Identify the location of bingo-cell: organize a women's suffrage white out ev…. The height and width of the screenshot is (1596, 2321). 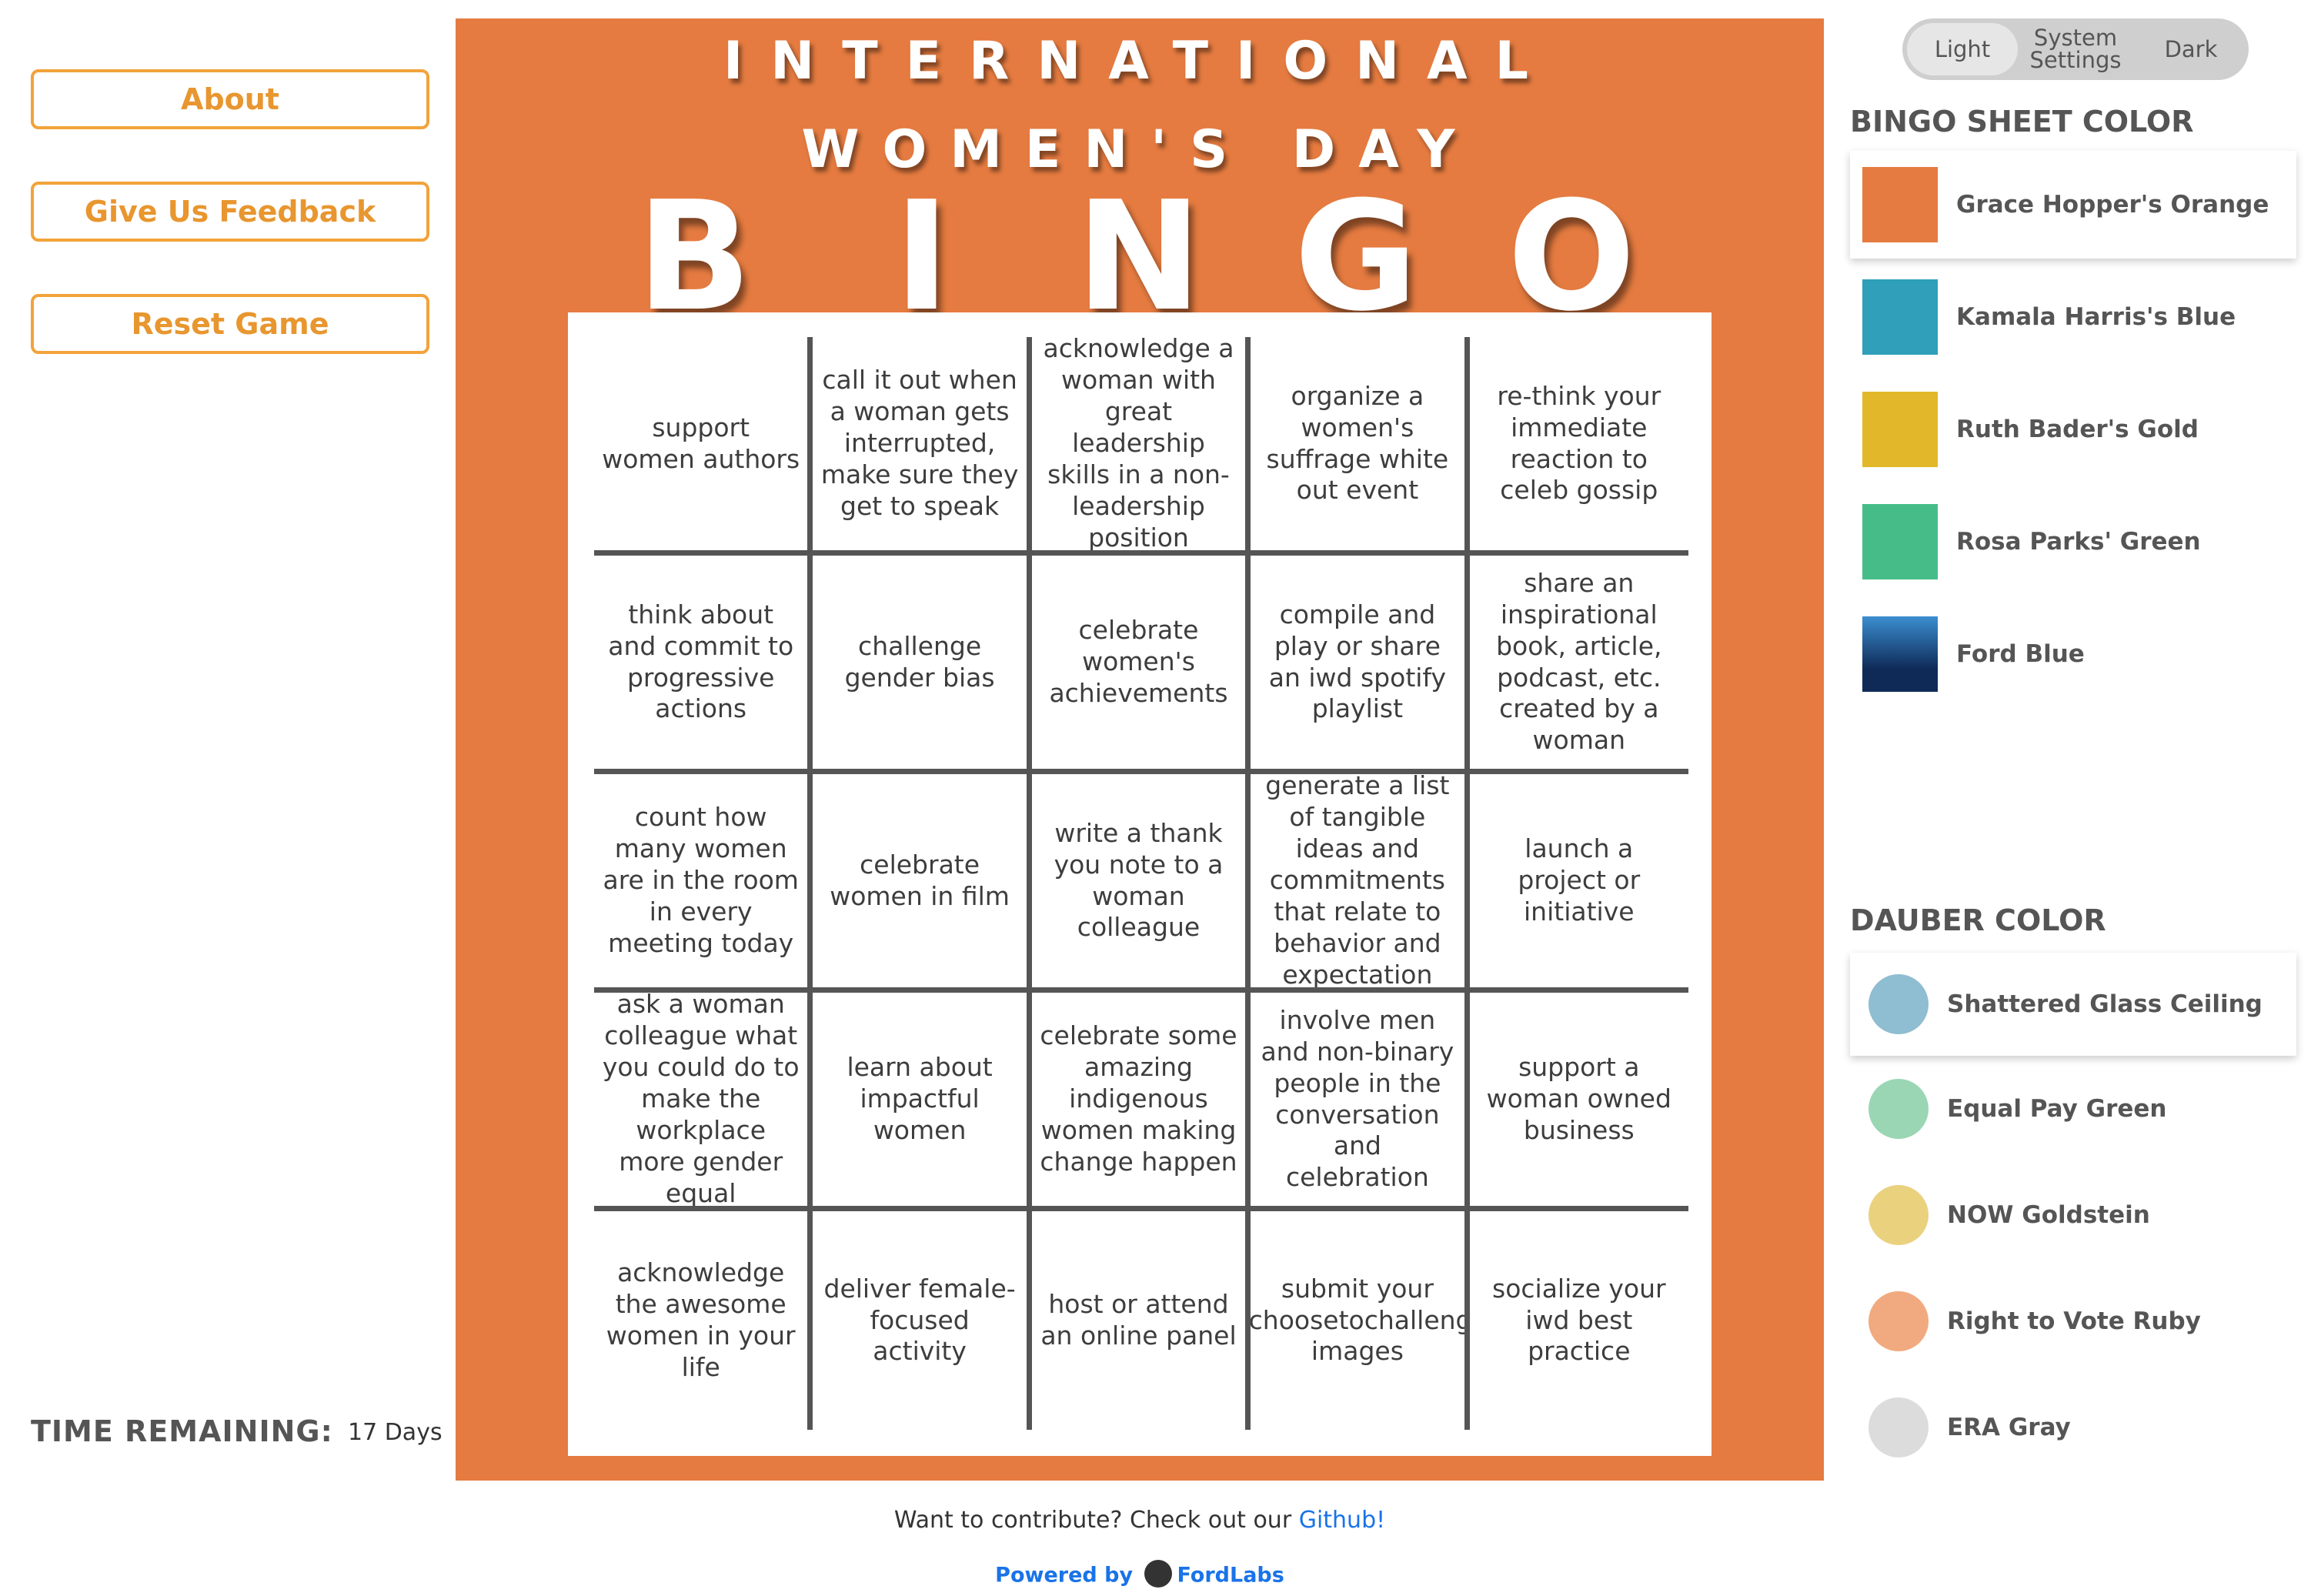
(1361, 446).